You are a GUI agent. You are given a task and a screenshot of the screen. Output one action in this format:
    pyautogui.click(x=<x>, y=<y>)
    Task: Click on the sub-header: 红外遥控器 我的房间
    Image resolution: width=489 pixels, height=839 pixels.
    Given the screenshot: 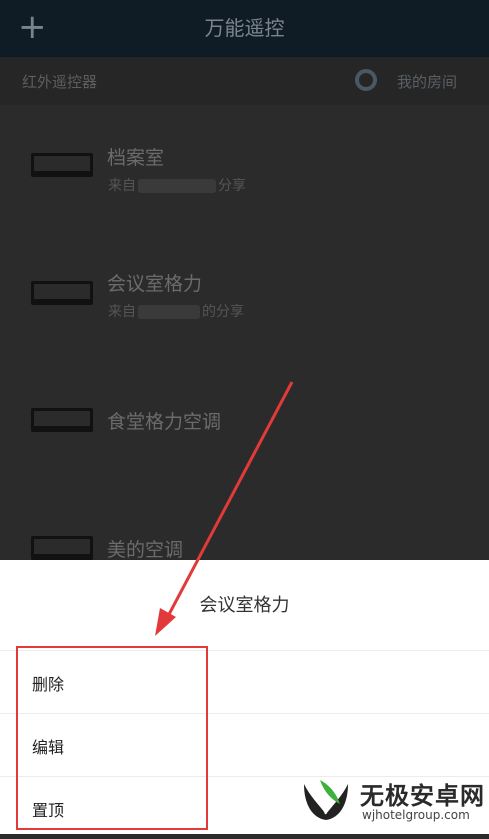 What is the action you would take?
    pyautogui.click(x=244, y=81)
    